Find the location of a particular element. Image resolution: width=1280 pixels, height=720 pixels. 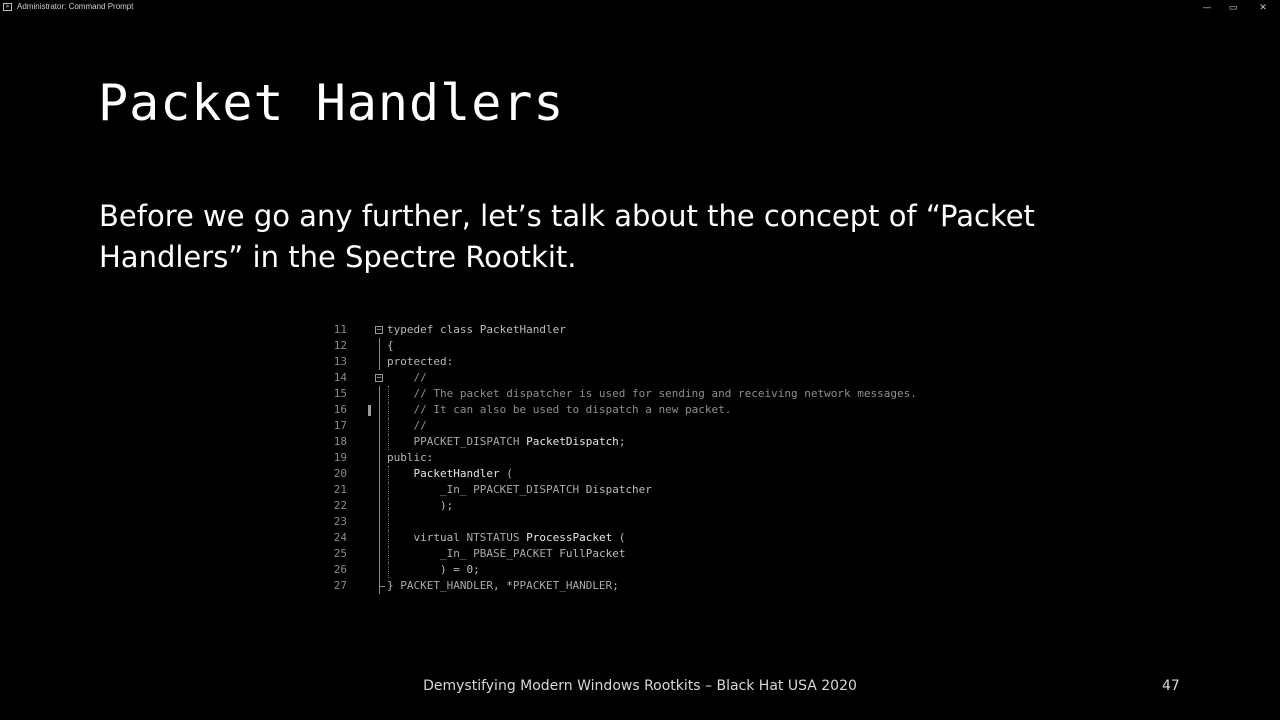

slide-page-number: 47 is located at coordinates (1171, 686).